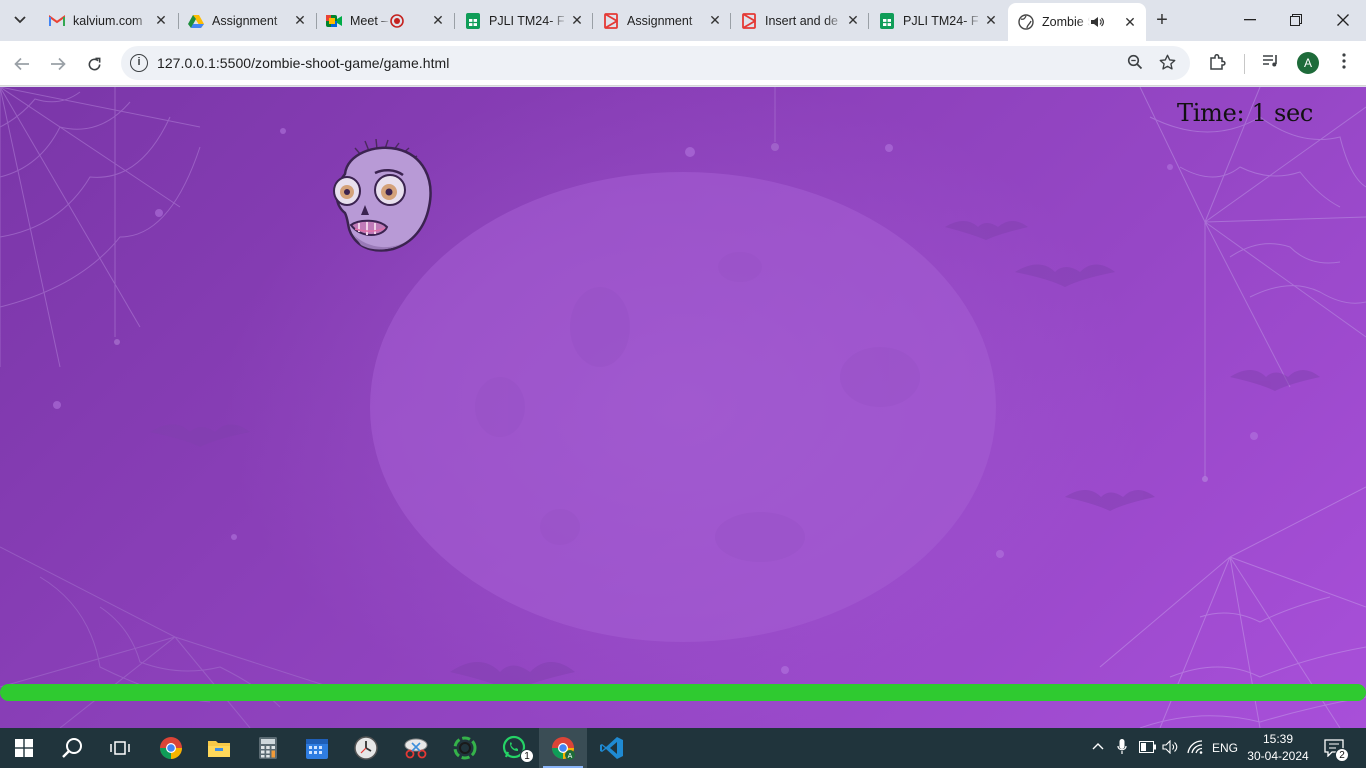  Describe the element at coordinates (1278, 739) in the screenshot. I see `clock-time: 15:39` at that location.